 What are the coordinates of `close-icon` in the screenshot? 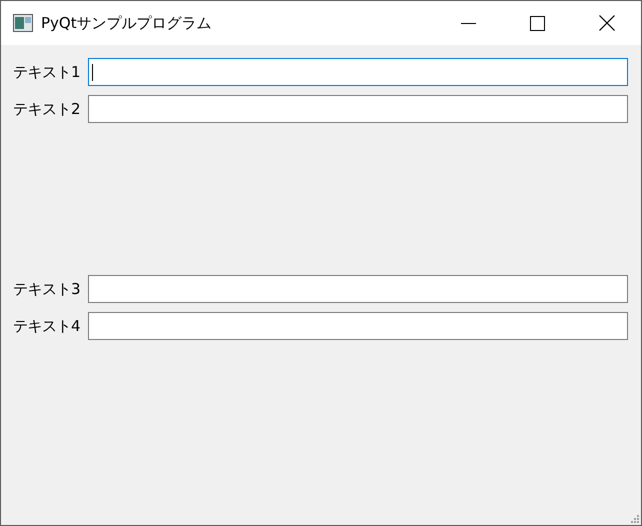 It's located at (606, 23).